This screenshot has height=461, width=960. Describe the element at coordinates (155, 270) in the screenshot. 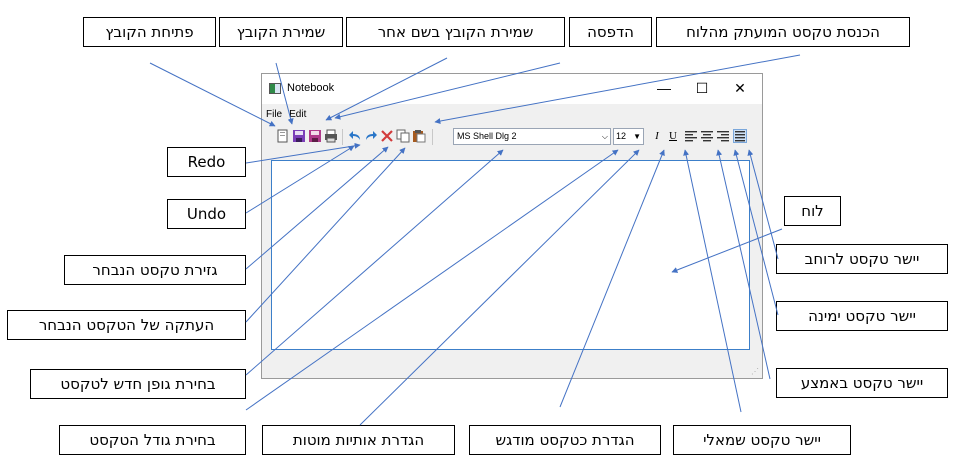

I see `callout-cut: גזירת טקסט הנבחר` at that location.